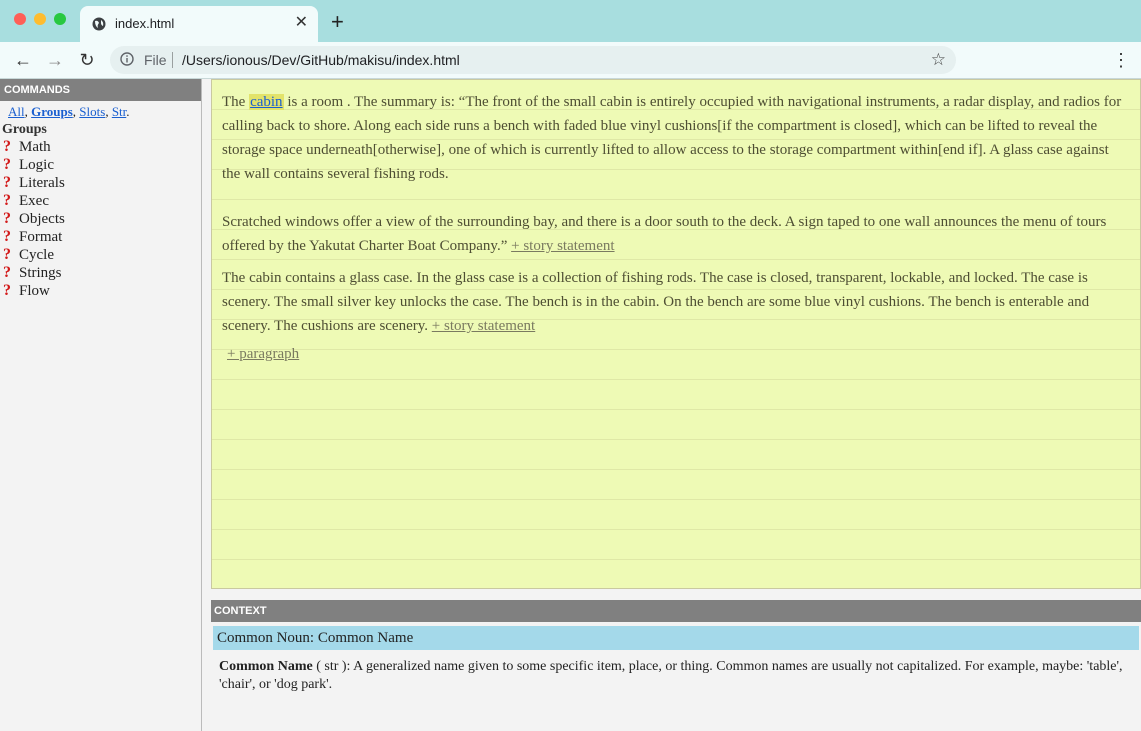  Describe the element at coordinates (102, 183) in the screenshot. I see `group-item-literals: ? Literals` at that location.